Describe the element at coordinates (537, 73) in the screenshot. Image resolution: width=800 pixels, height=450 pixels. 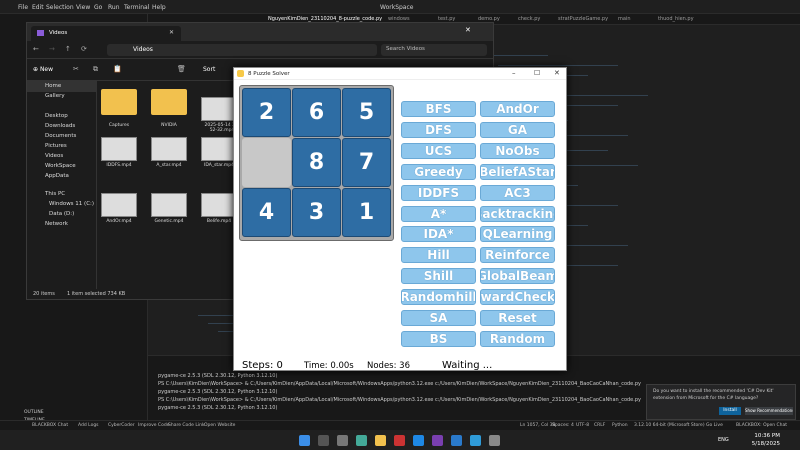
I see `maximize-icon: ☐` at that location.